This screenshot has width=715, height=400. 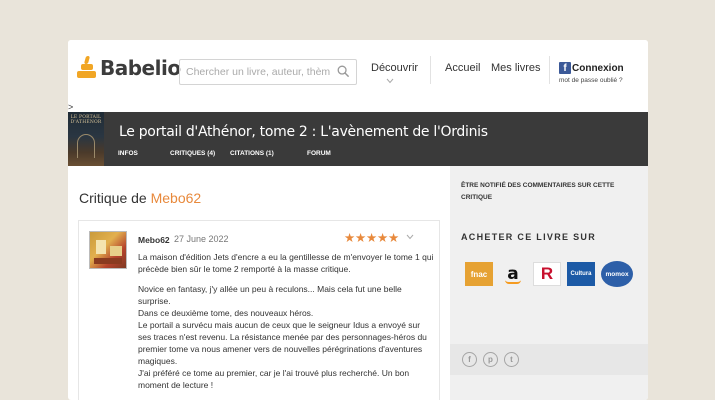 I want to click on rakuten-label: R, so click(x=547, y=273).